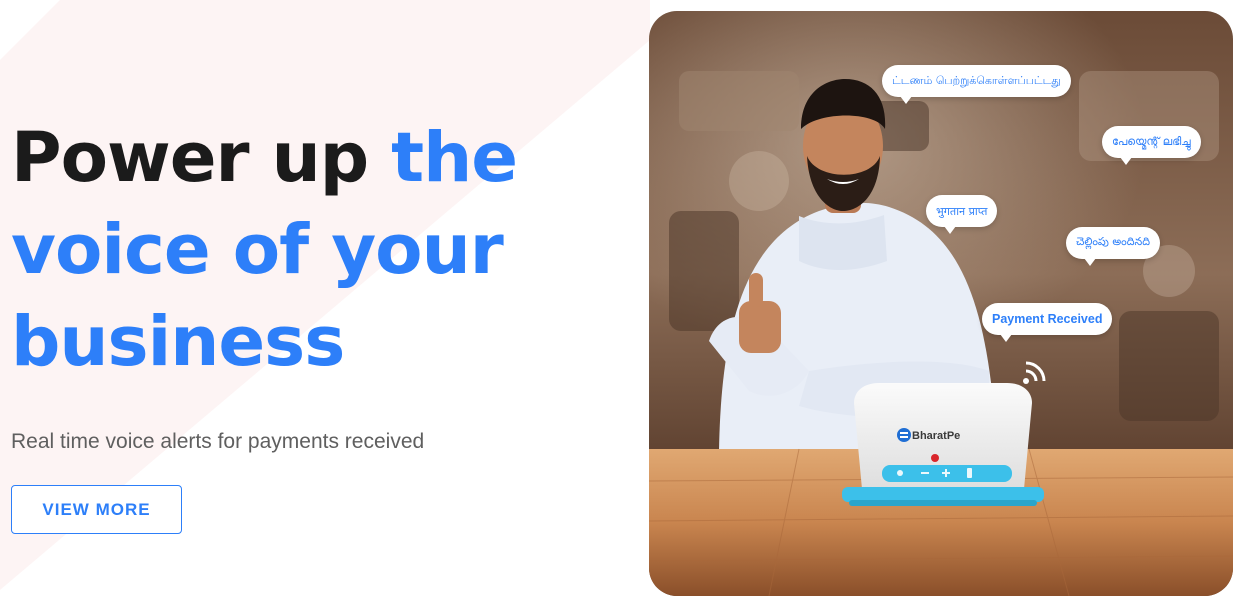  What do you see at coordinates (900, 473) in the screenshot?
I see `volume-icon` at bounding box center [900, 473].